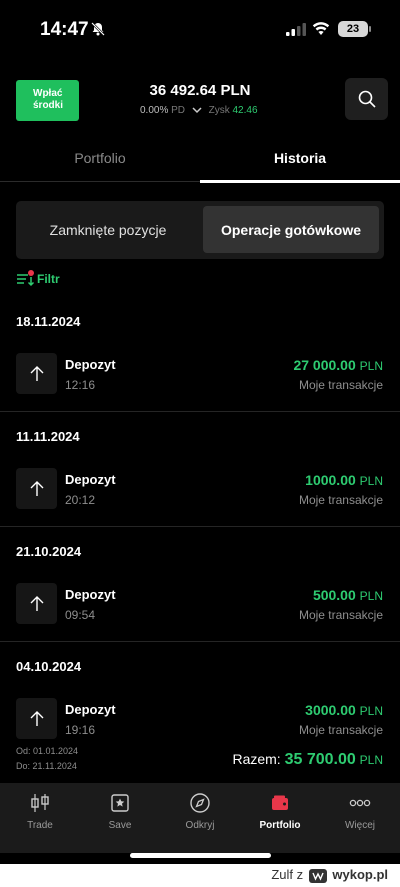 The width and height of the screenshot is (400, 887). I want to click on transaction-amount: 27 000.00 PLN, so click(338, 365).